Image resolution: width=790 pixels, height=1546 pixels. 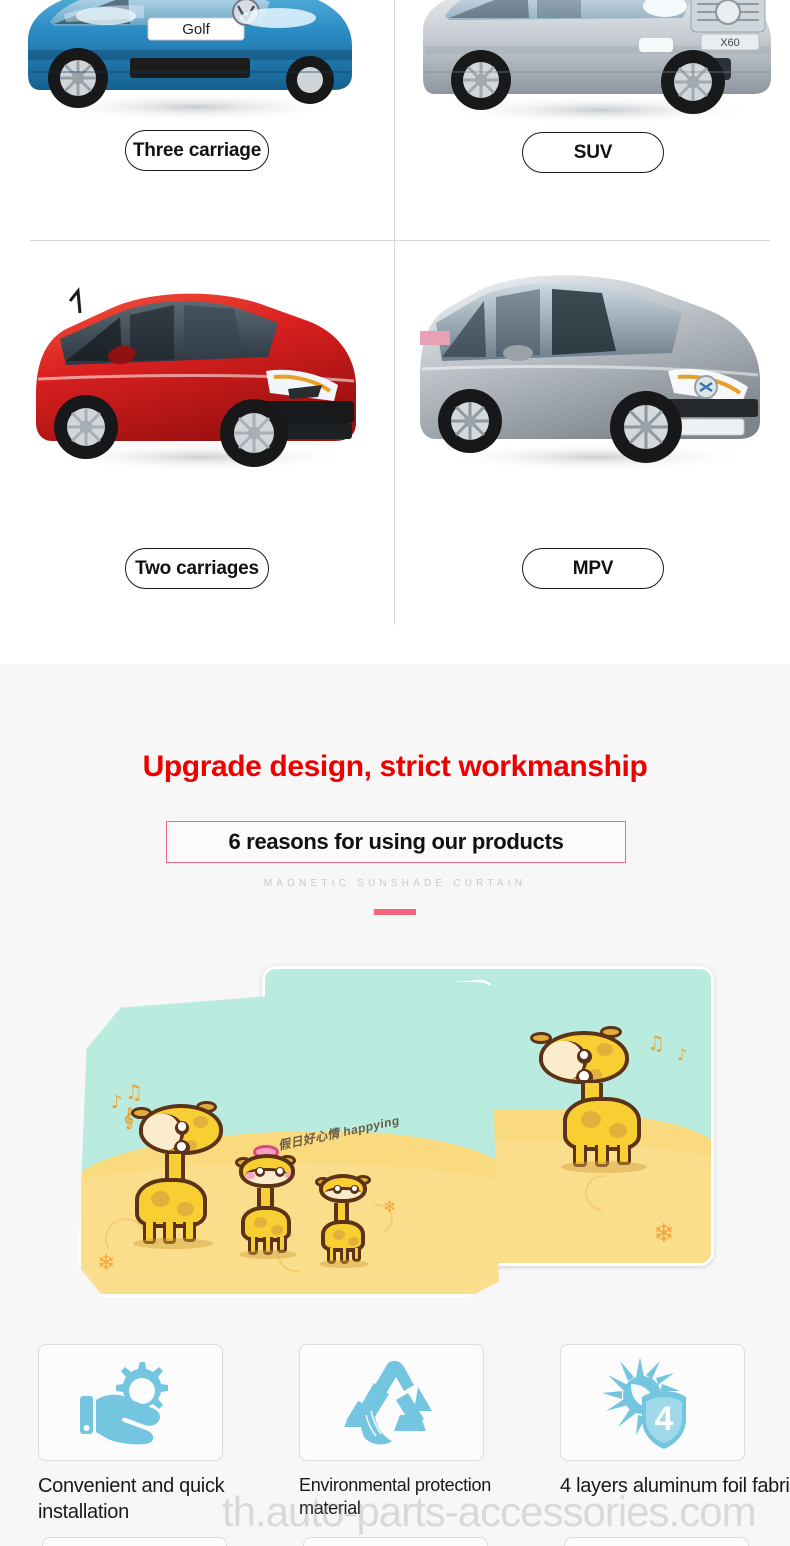 What do you see at coordinates (197, 150) in the screenshot?
I see `car-label-three-carriage: Three carriage` at bounding box center [197, 150].